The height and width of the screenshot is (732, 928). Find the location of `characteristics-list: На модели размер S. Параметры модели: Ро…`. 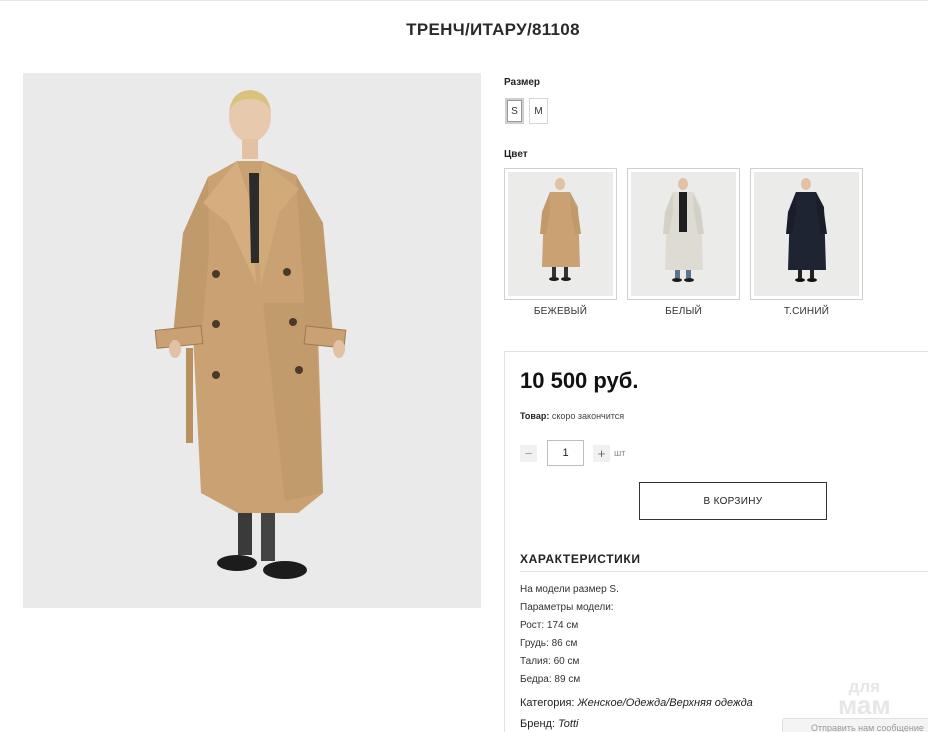

characteristics-list: На модели размер S. Параметры модели: Ро… is located at coordinates (569, 635).